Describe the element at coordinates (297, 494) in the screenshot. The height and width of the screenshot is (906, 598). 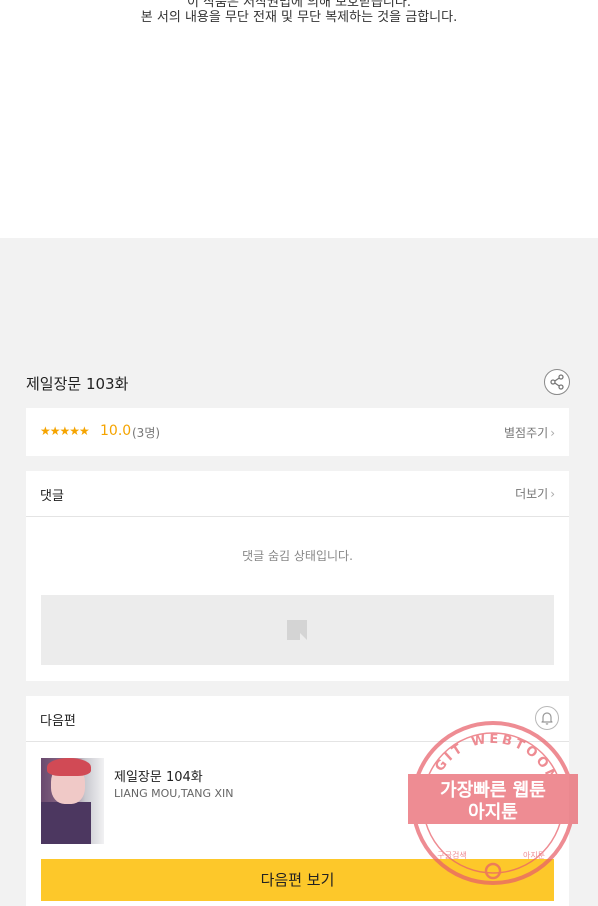
I see `comments-header: 댓글 더보기 ›` at that location.